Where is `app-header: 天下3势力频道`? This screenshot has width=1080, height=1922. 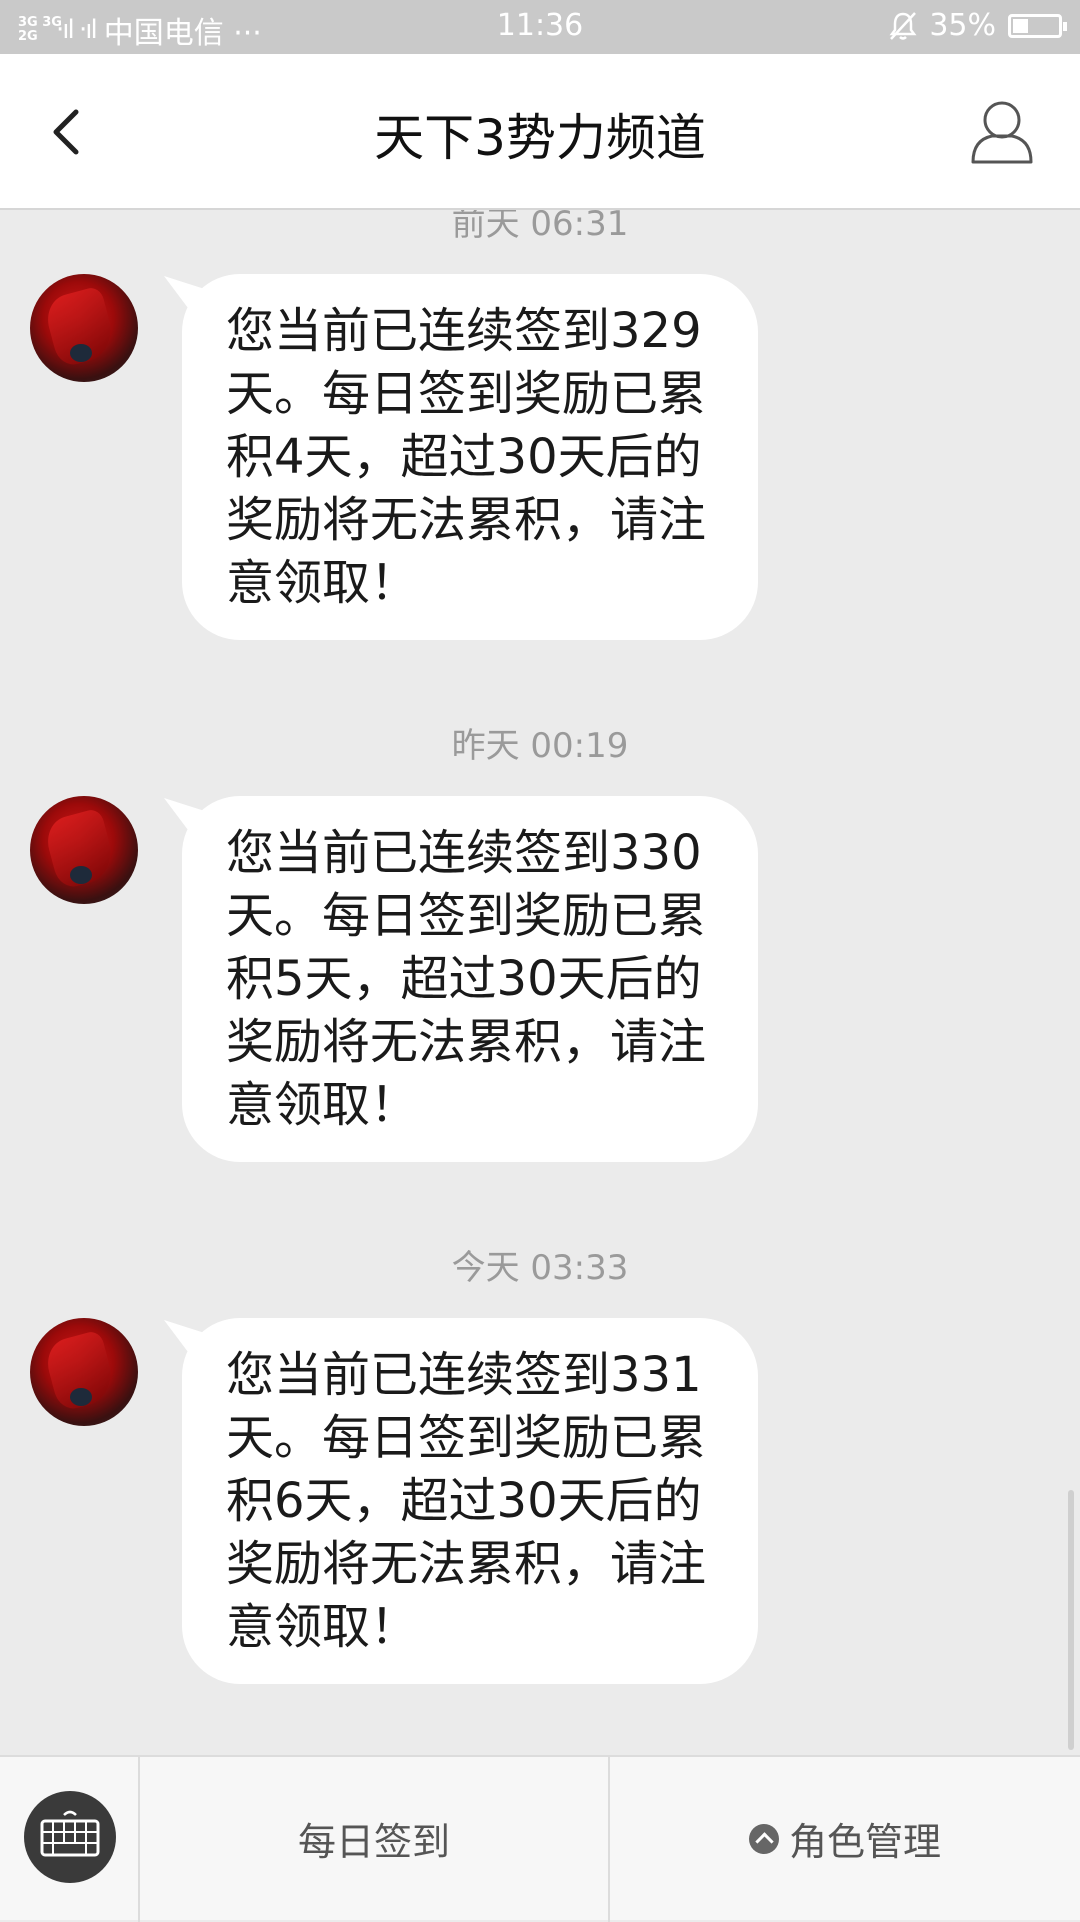 app-header: 天下3势力频道 is located at coordinates (540, 132).